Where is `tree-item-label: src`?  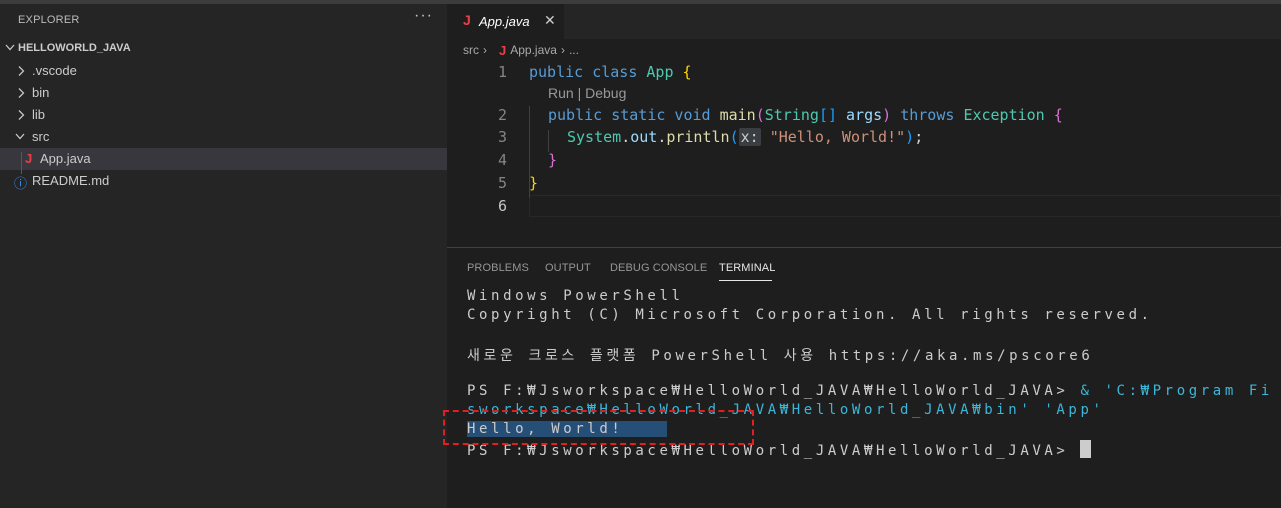
tree-item-label: src is located at coordinates (41, 136).